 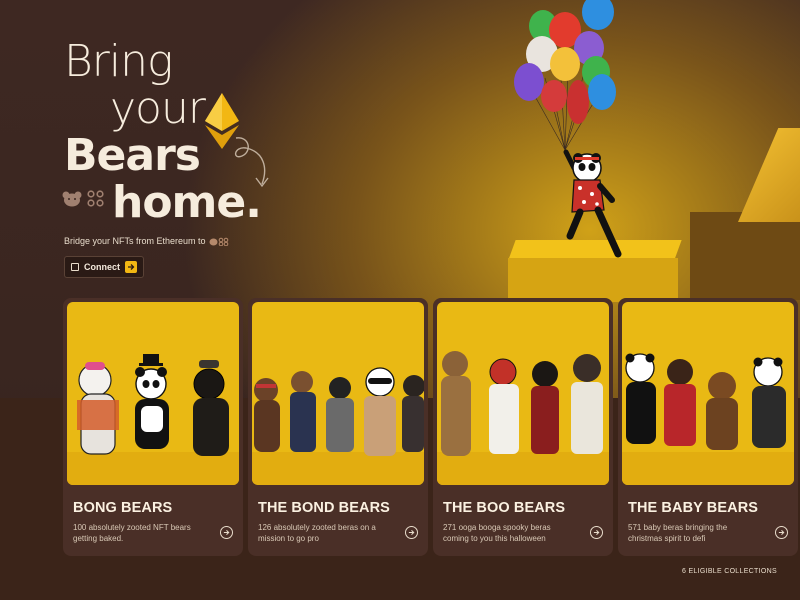 What do you see at coordinates (693, 508) in the screenshot?
I see `collection-title: THE BABY BEARS` at bounding box center [693, 508].